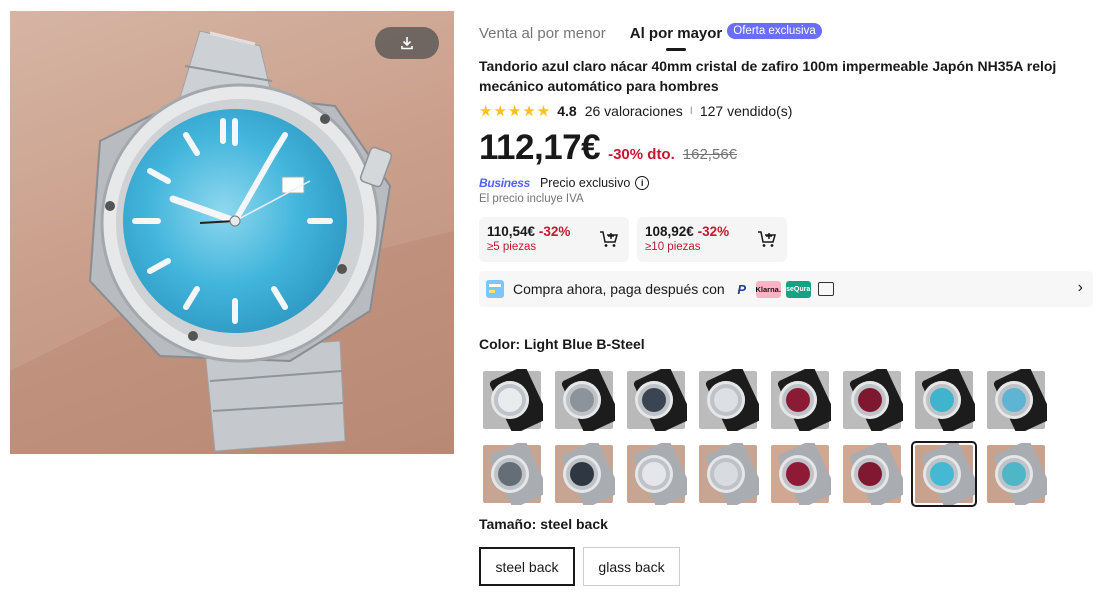 This screenshot has height=602, width=1111. I want to click on reviews-count: 26 valoraciones, so click(634, 111).